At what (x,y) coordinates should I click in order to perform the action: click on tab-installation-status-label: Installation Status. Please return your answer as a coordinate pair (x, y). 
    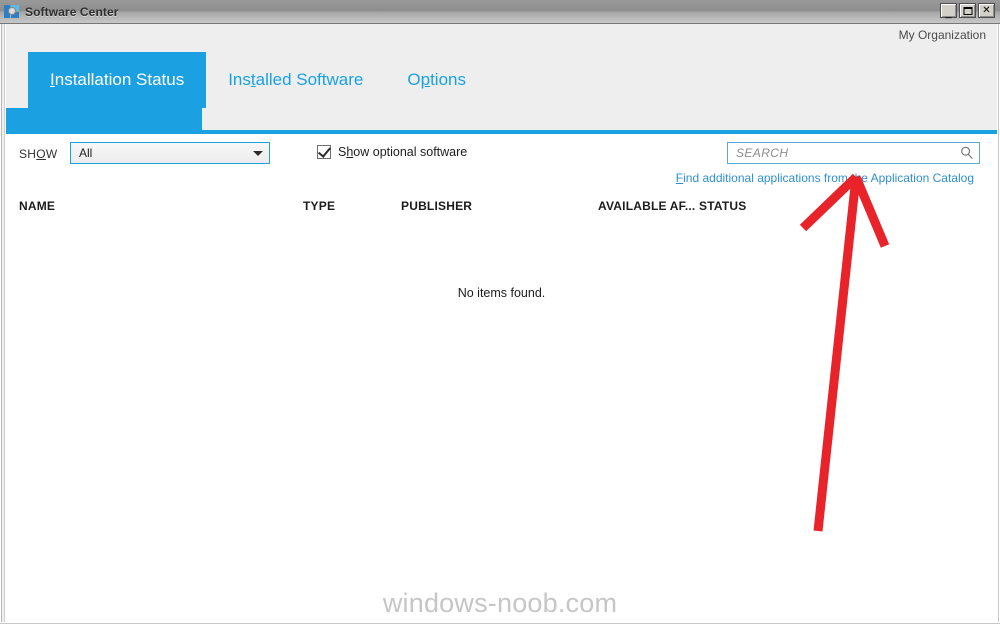
    Looking at the image, I should click on (117, 79).